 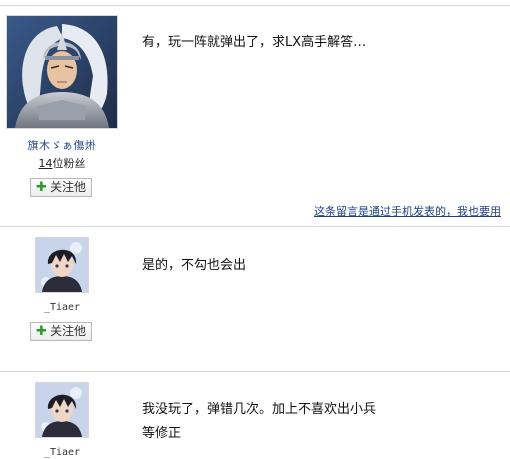 I want to click on fans-count: 14位粉丝, so click(x=62, y=163).